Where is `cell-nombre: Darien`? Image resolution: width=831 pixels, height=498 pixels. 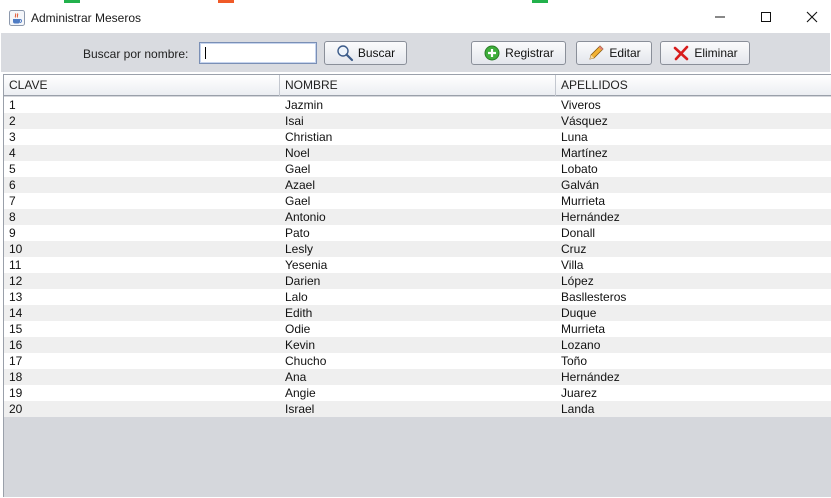 cell-nombre: Darien is located at coordinates (418, 281).